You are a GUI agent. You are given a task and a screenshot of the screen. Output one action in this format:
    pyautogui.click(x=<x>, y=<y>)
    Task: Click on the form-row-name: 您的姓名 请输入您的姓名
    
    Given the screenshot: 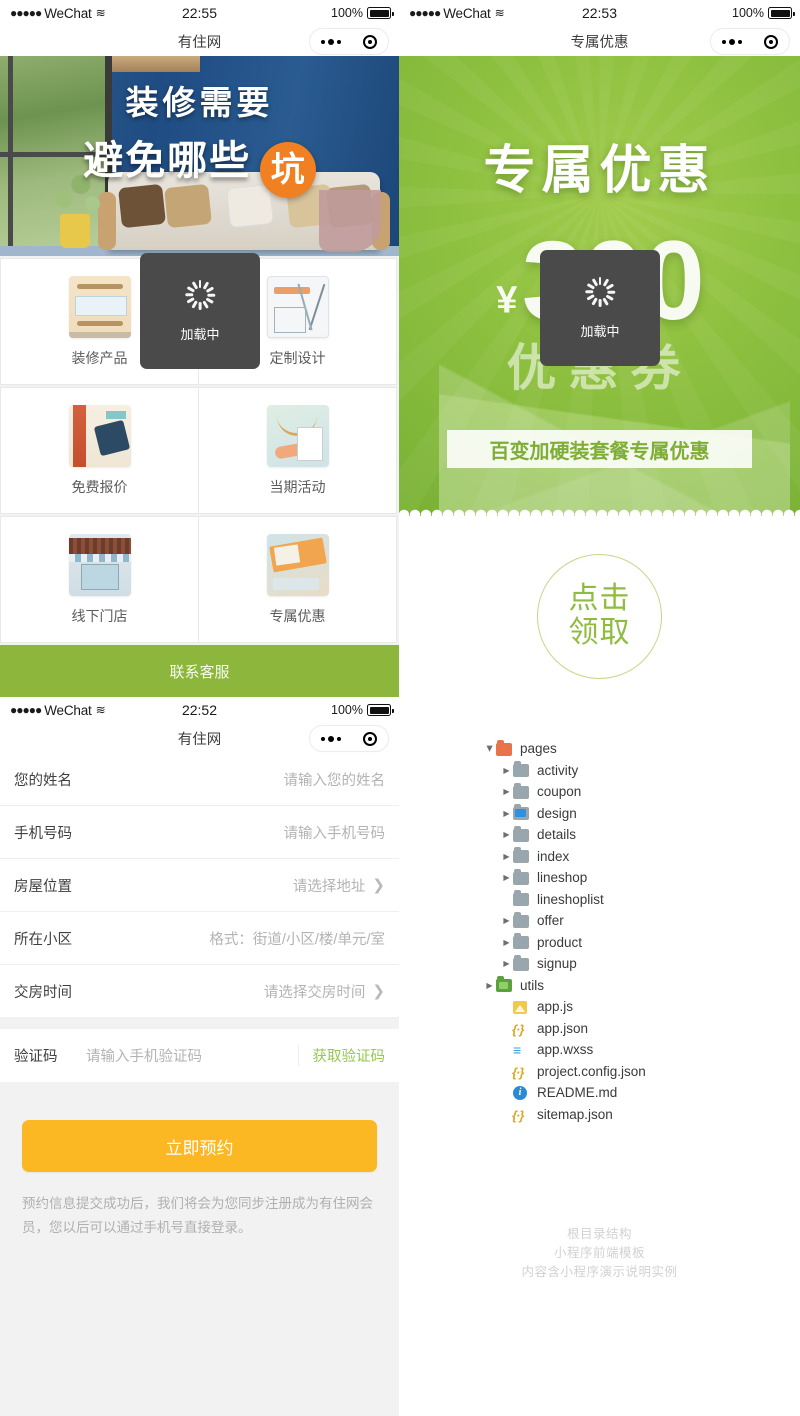 What is the action you would take?
    pyautogui.click(x=199, y=779)
    